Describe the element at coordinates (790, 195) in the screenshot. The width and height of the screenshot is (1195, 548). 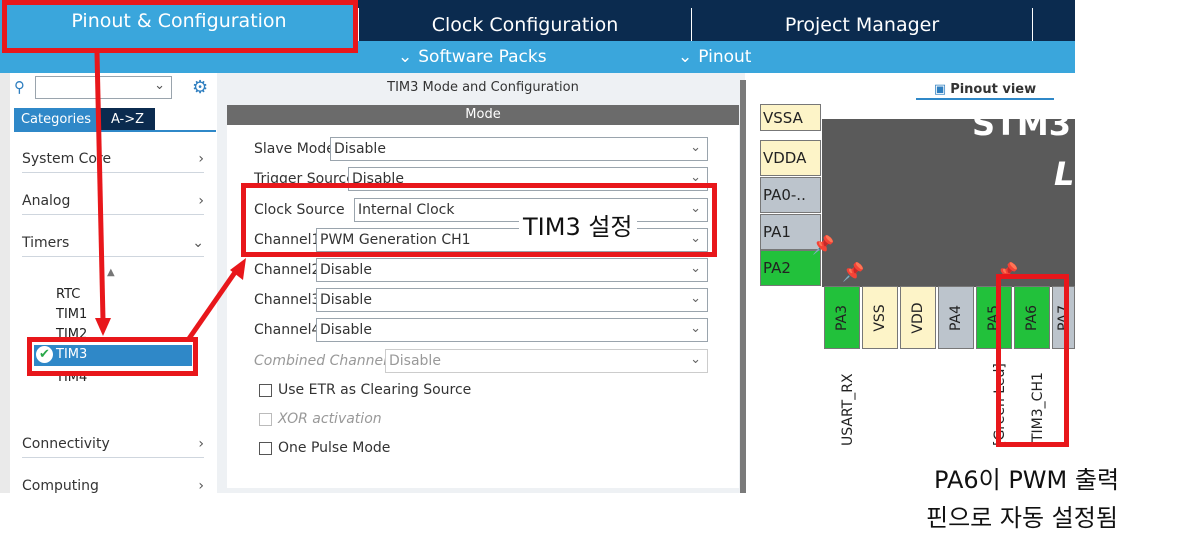
I see `pin-pa0: PA0-..` at that location.